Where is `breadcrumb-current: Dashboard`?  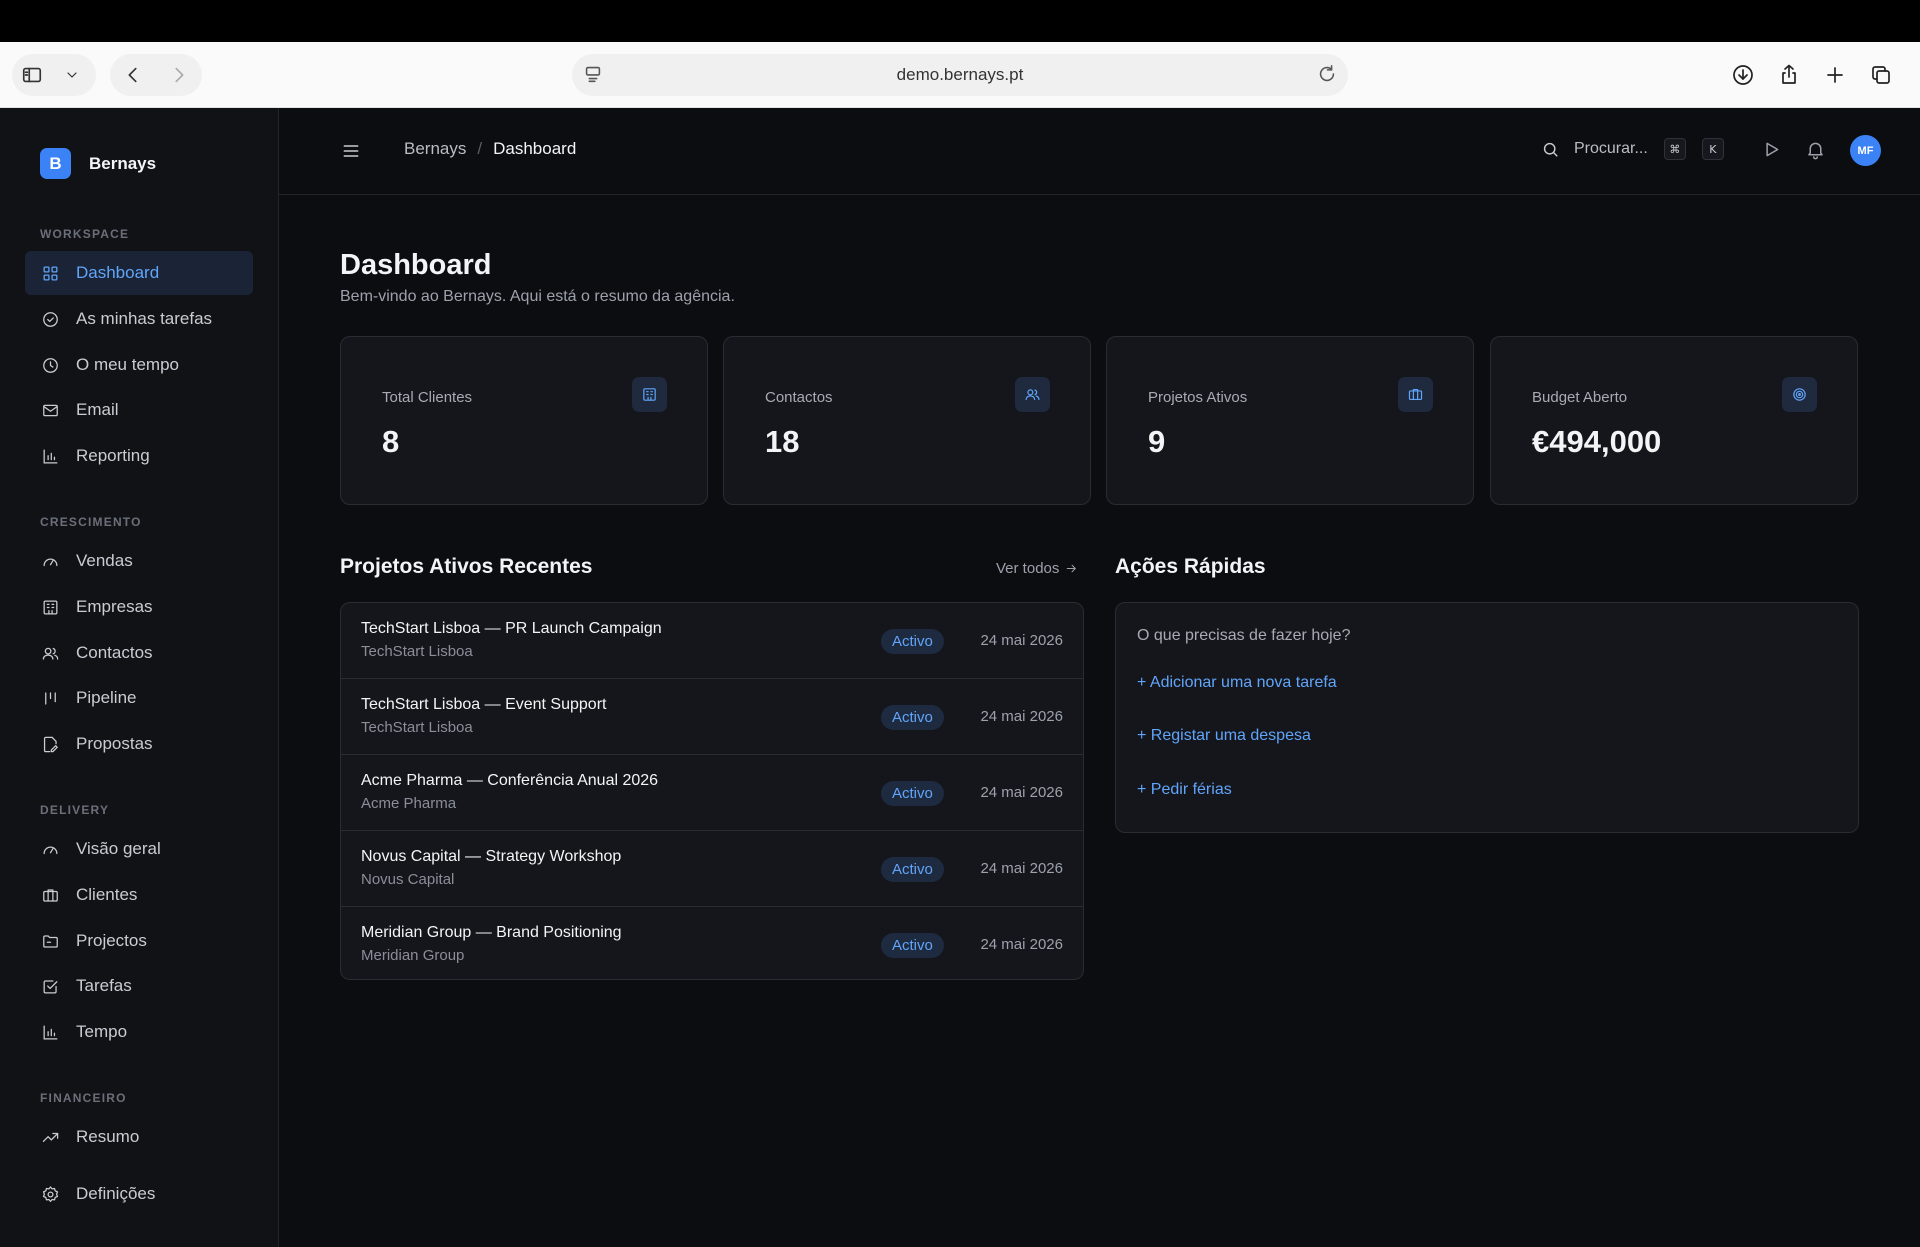 breadcrumb-current: Dashboard is located at coordinates (535, 148).